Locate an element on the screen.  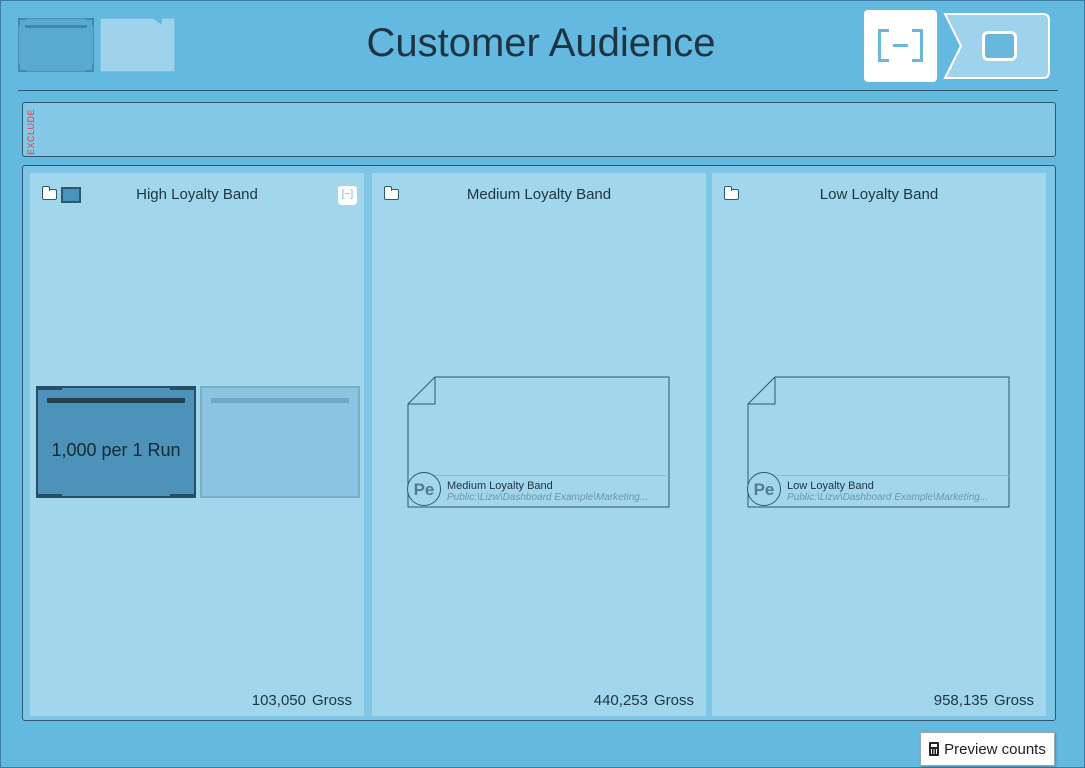
selection-cell-selected: 1,000 per 1 Run is located at coordinates (116, 442).